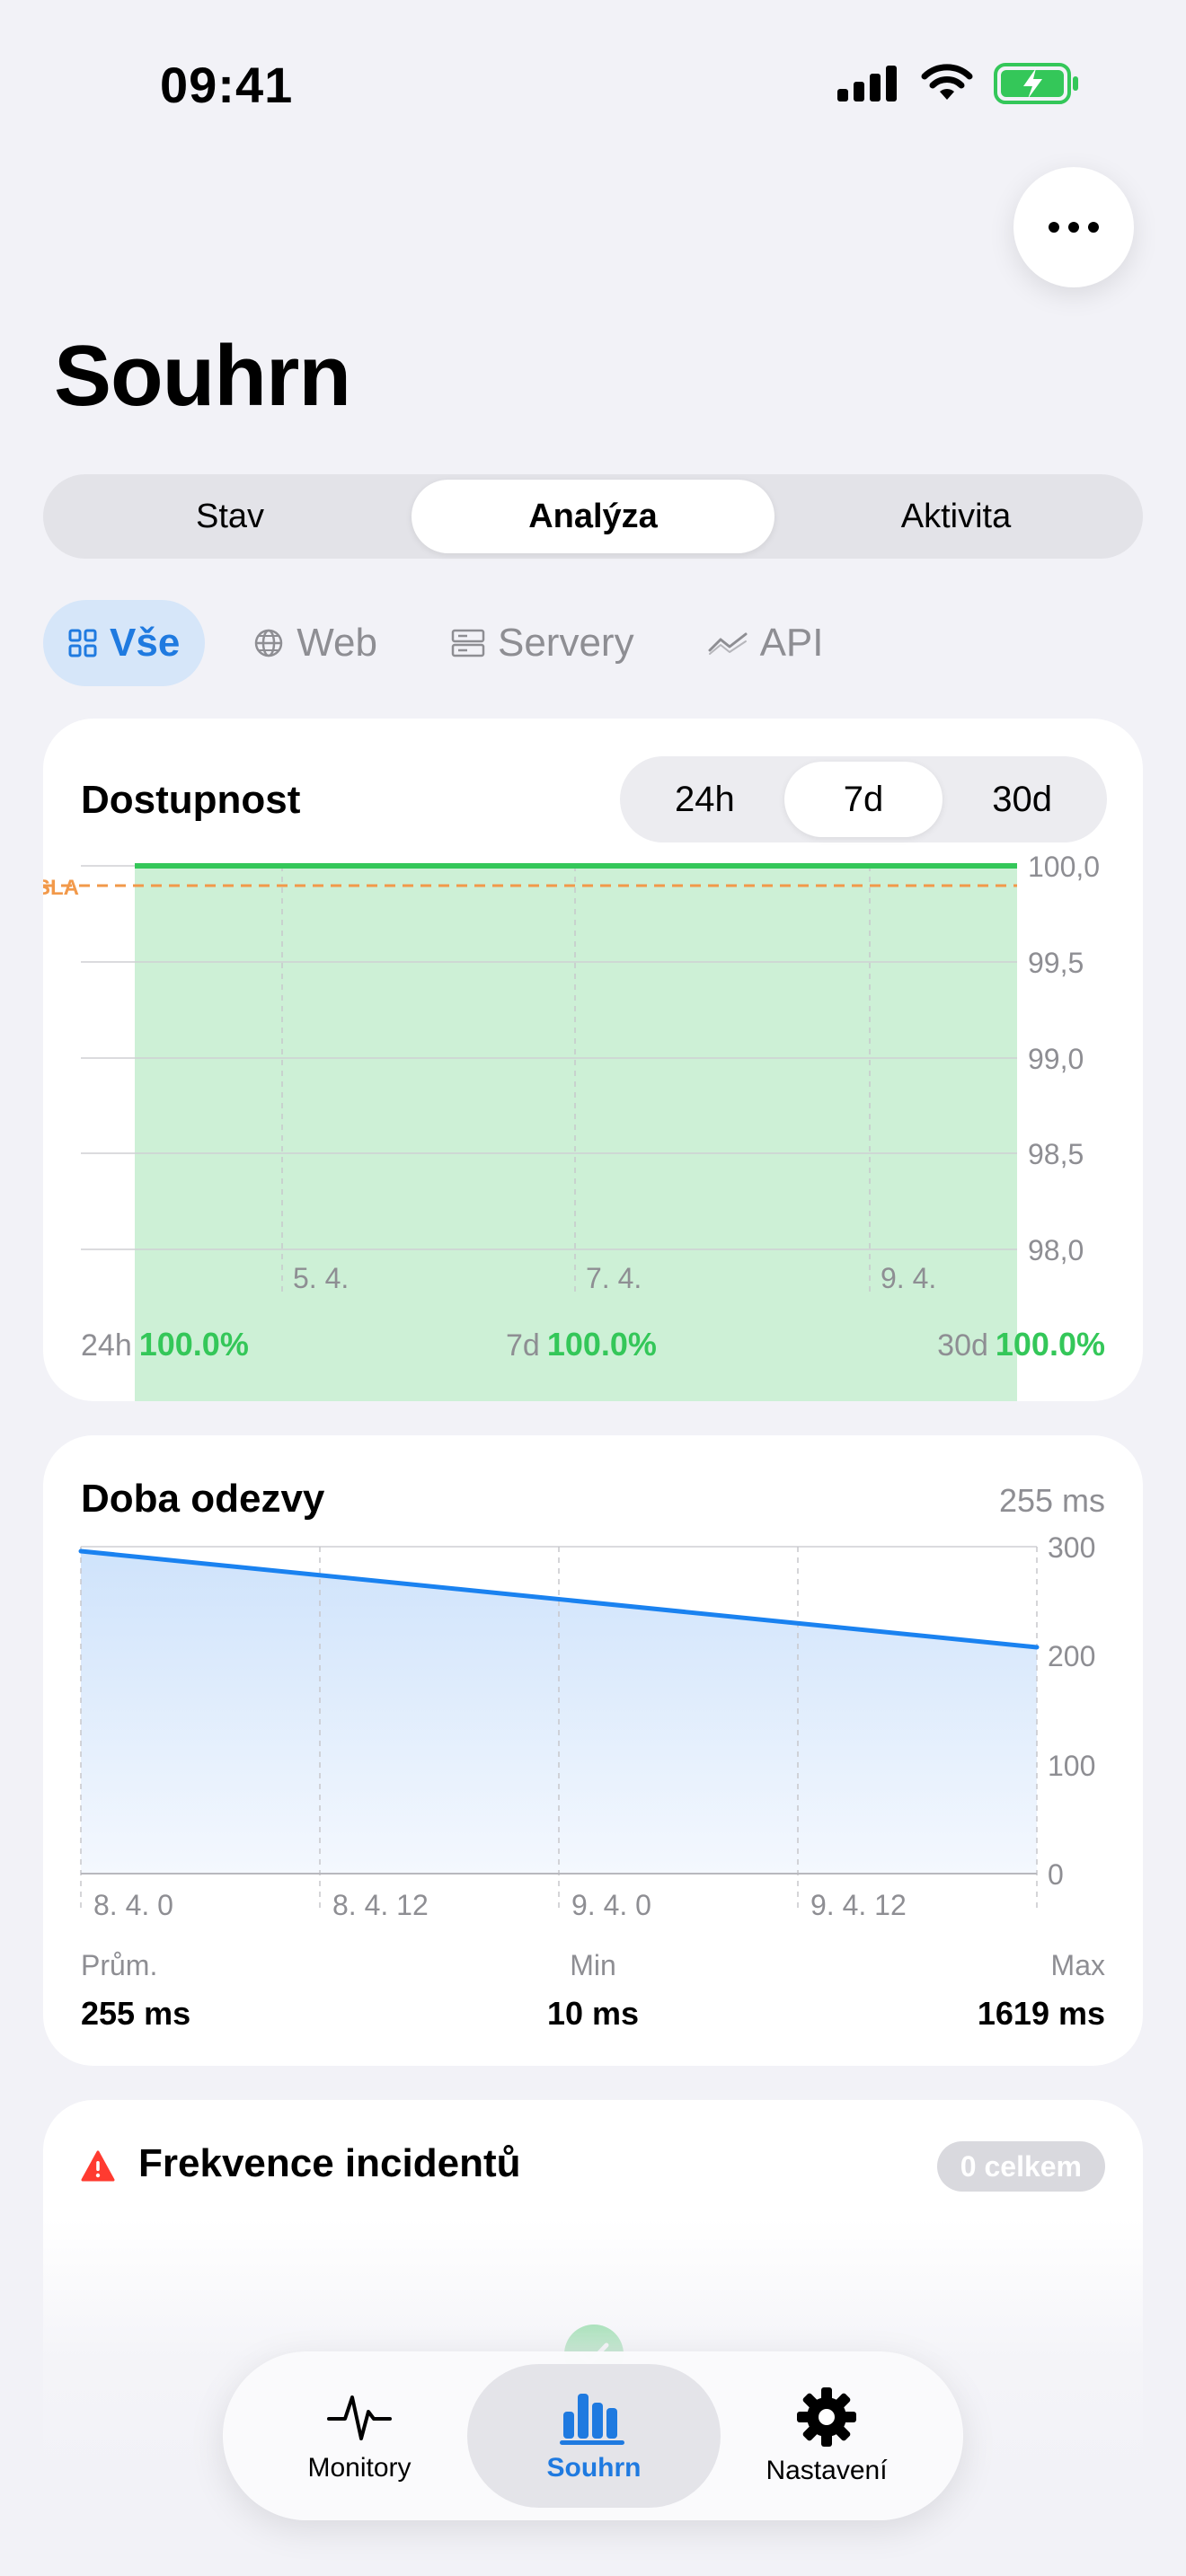 Image resolution: width=1186 pixels, height=2576 pixels. I want to click on status-icons, so click(958, 83).